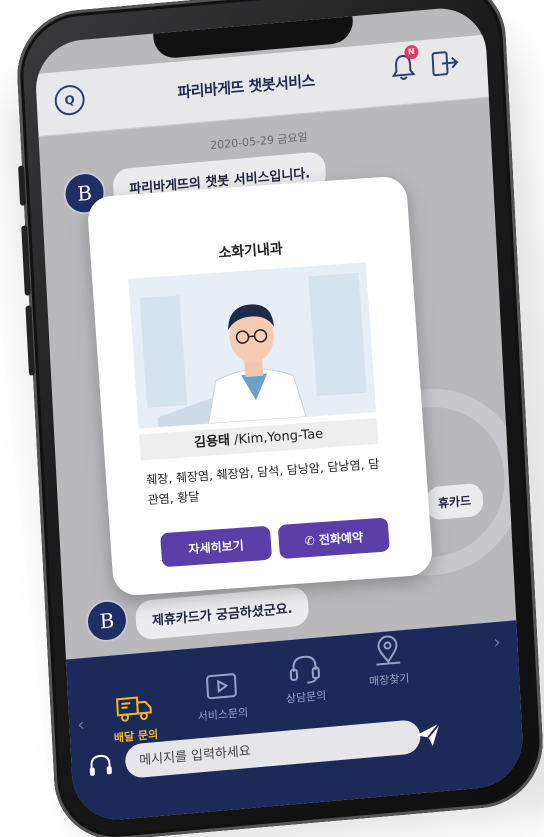  I want to click on nav-next-arrow: ›, so click(497, 643).